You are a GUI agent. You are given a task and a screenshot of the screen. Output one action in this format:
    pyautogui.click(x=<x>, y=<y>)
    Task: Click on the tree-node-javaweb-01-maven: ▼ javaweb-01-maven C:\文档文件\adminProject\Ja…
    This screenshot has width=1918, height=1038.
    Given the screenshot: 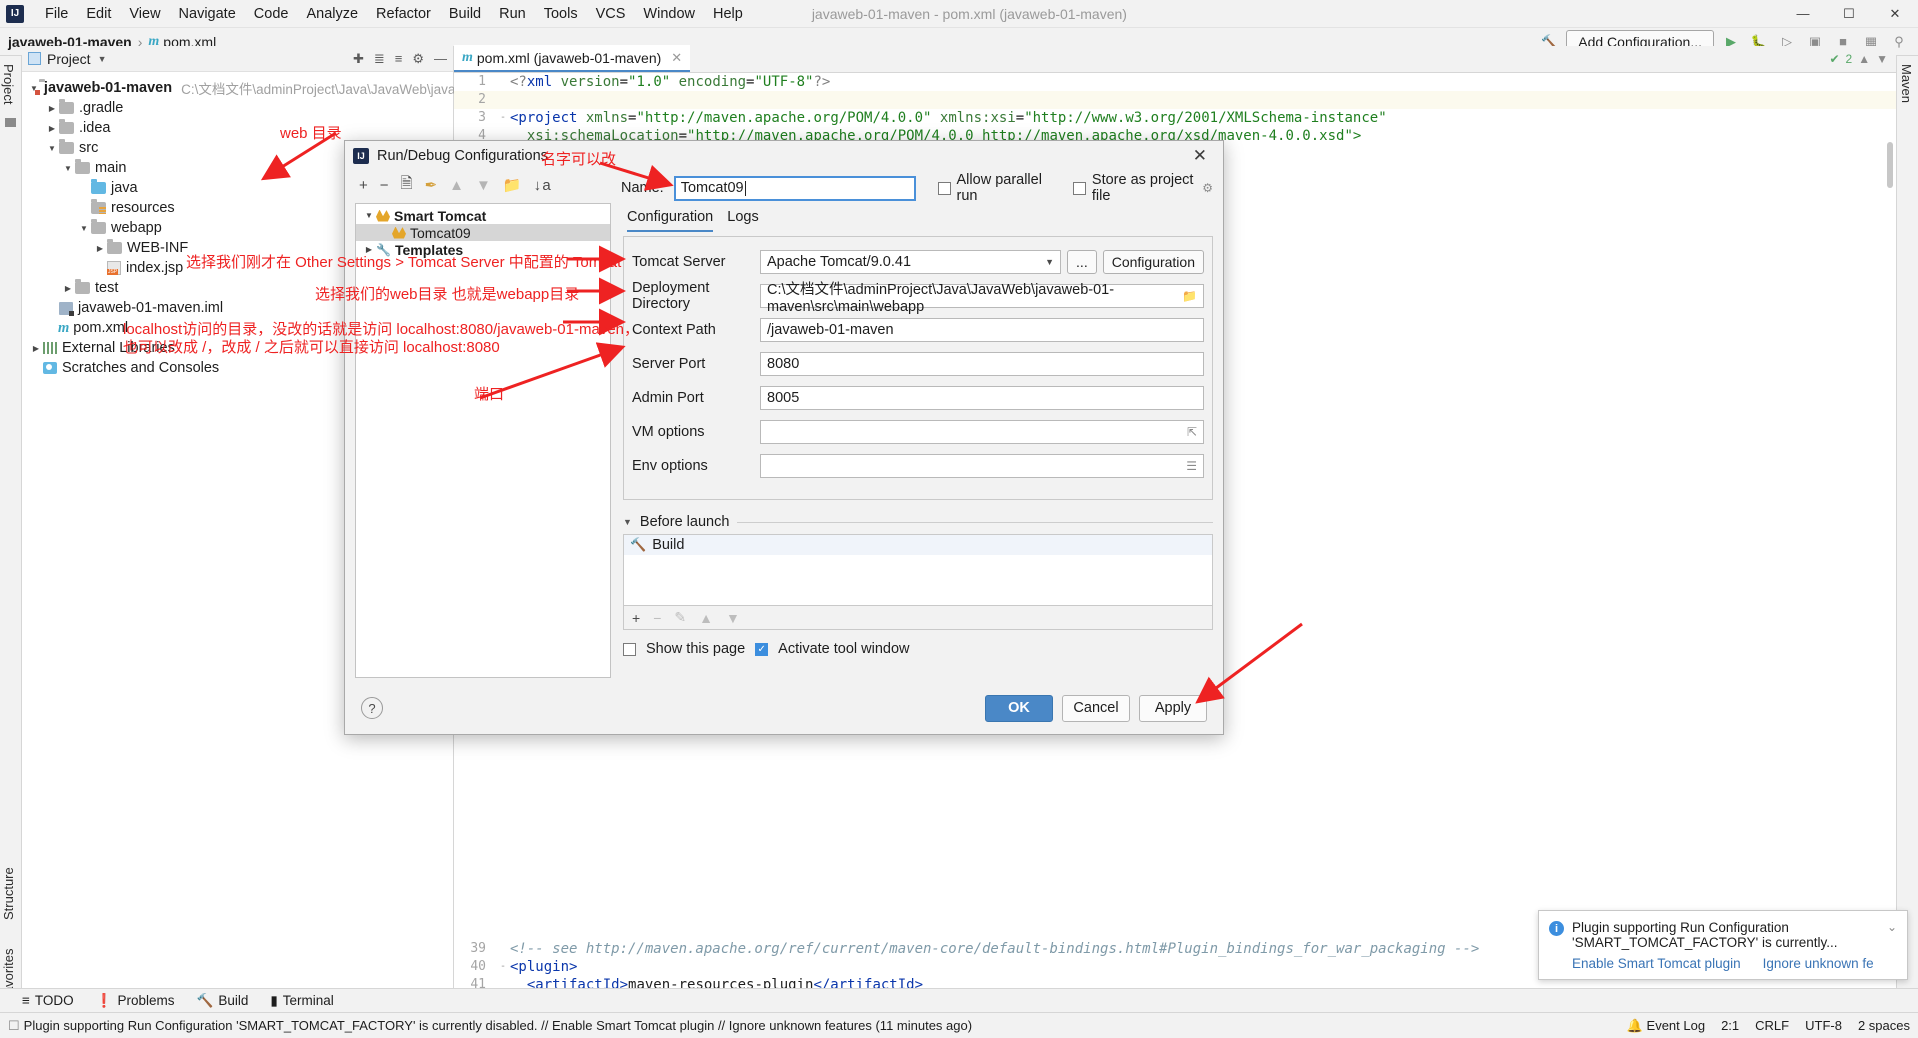 What is the action you would take?
    pyautogui.click(x=283, y=88)
    